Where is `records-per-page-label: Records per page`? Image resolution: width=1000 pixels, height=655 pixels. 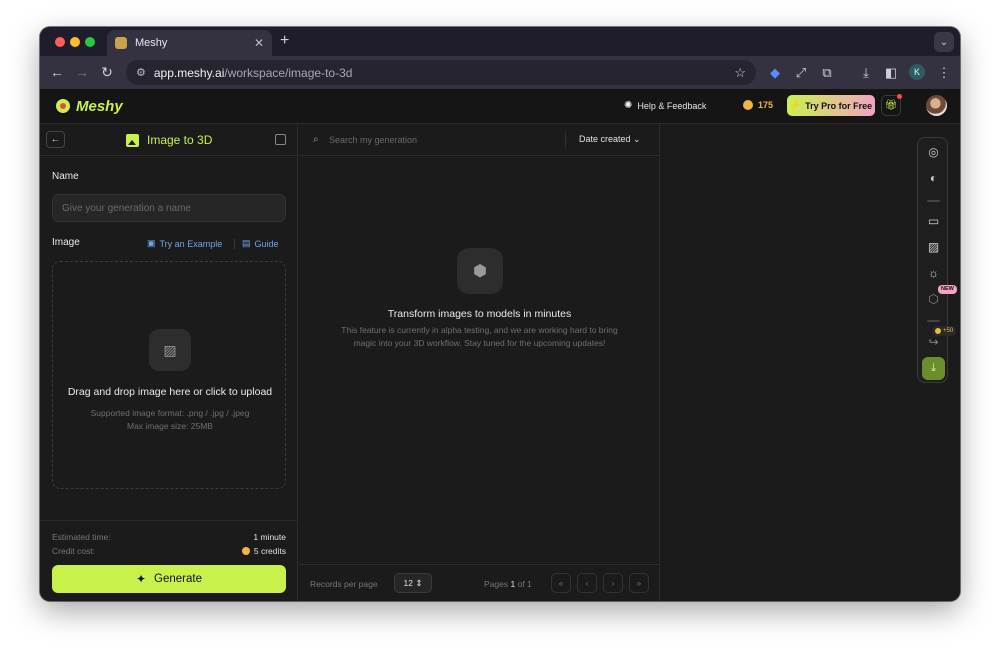 records-per-page-label: Records per page is located at coordinates (344, 584).